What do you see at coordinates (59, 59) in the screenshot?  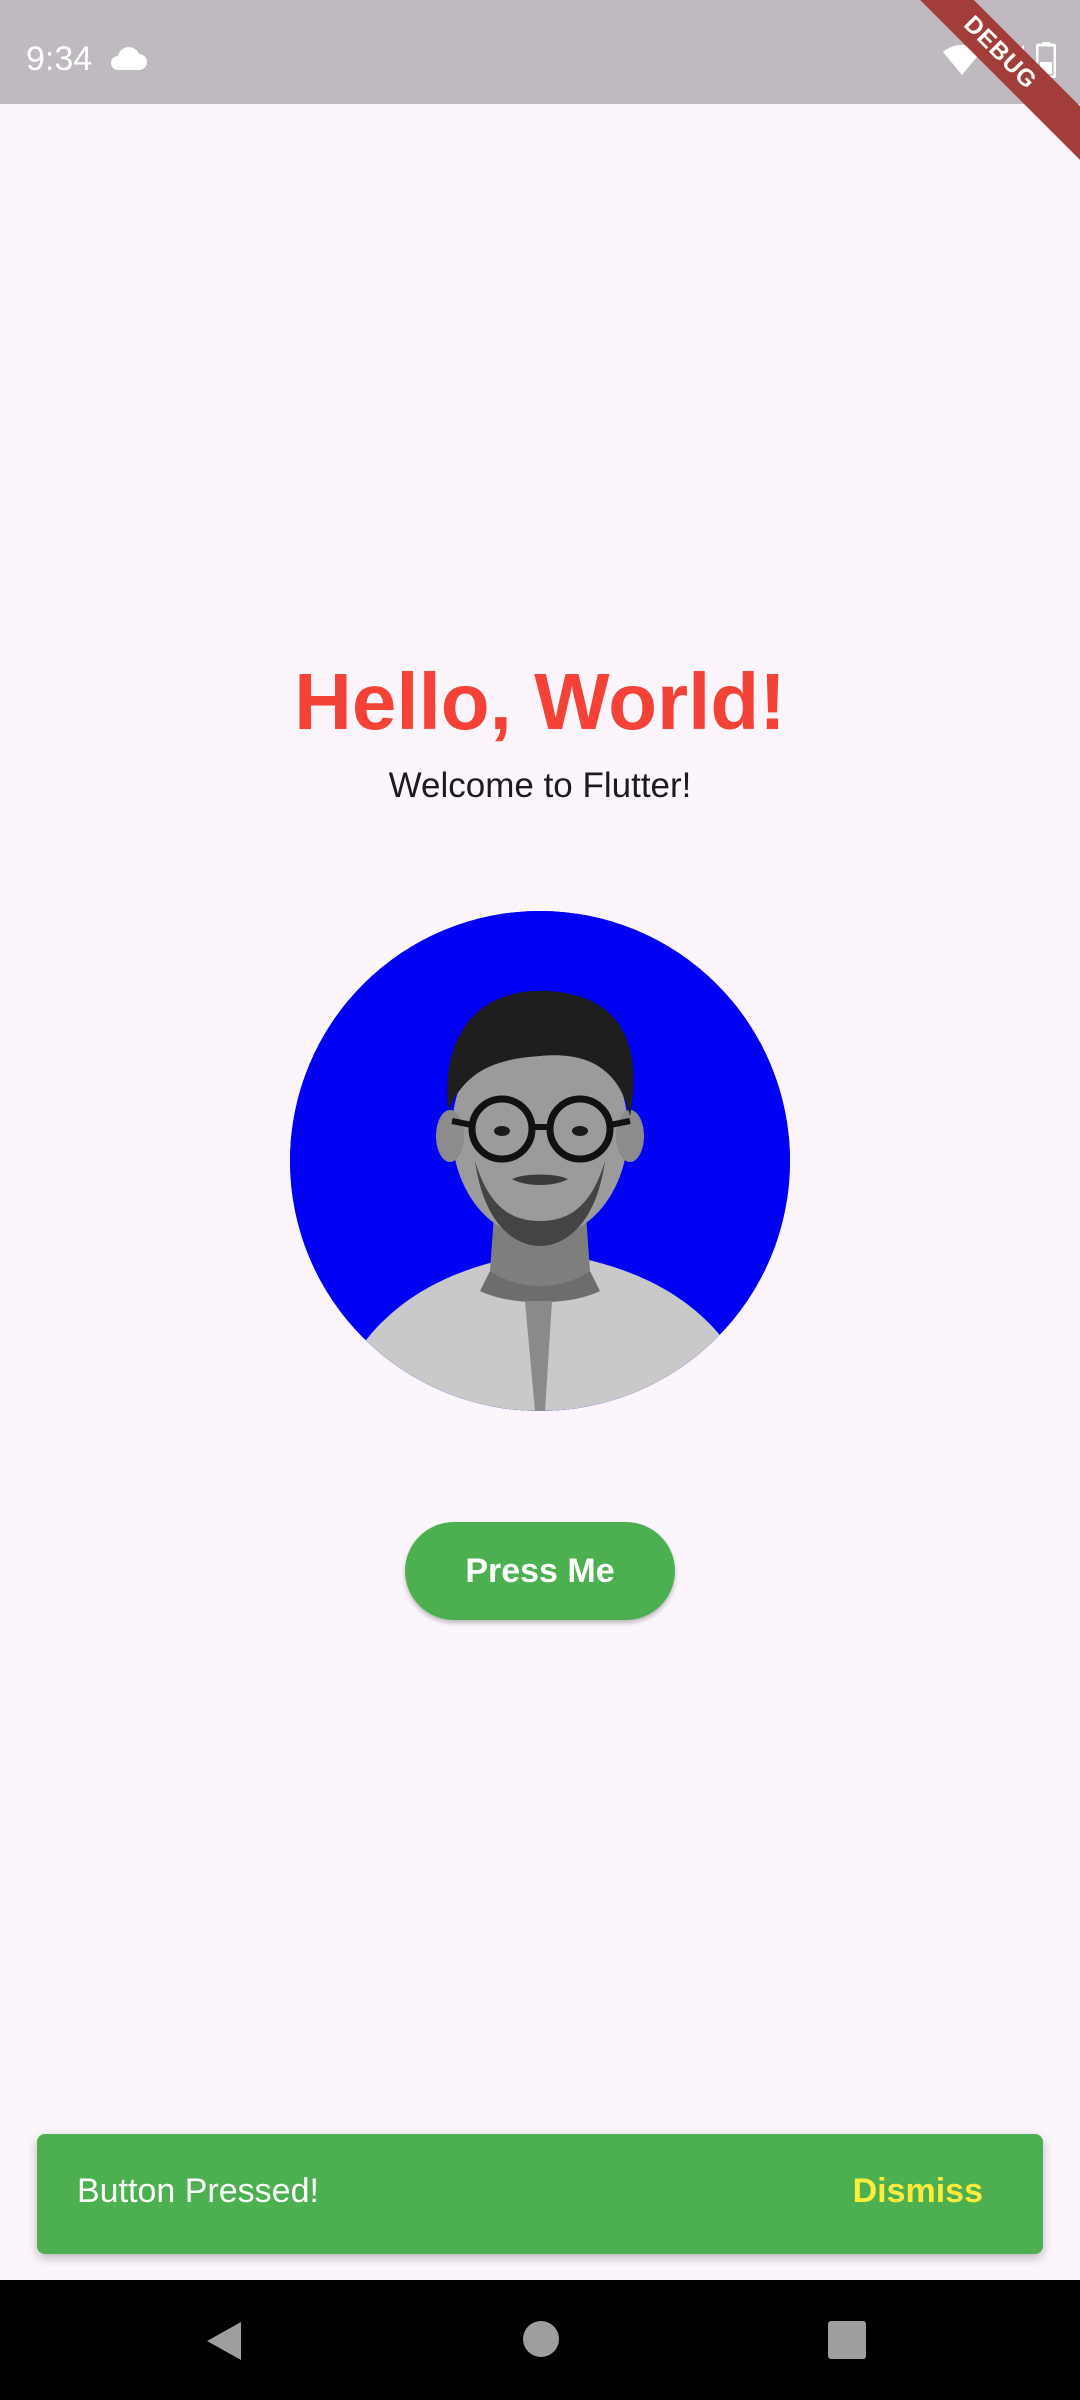 I see `status-time: 9:34` at bounding box center [59, 59].